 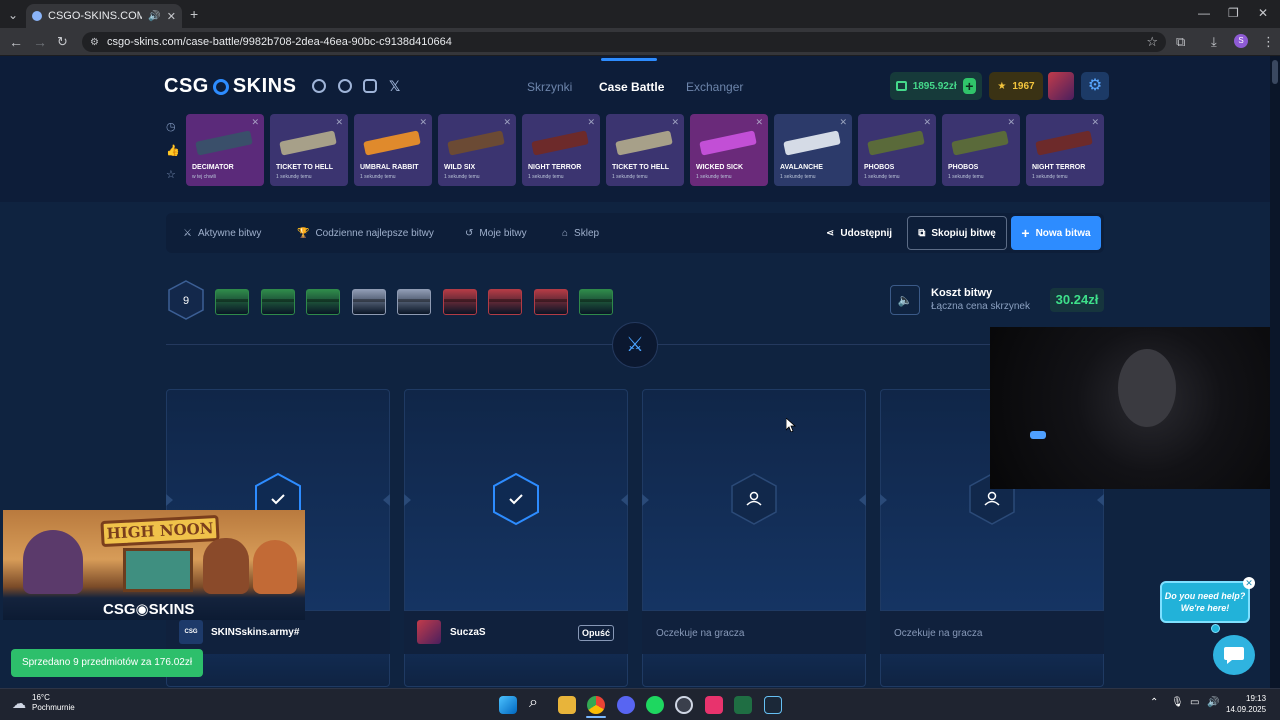 What do you see at coordinates (936, 86) in the screenshot?
I see `balance-box: 1895.92zł +` at bounding box center [936, 86].